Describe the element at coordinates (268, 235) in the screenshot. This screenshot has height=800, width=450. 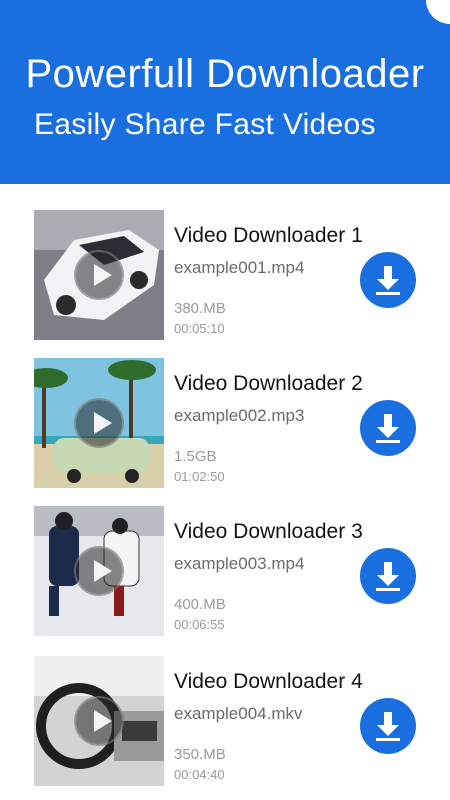
I see `video-title: Video Downloader 1` at that location.